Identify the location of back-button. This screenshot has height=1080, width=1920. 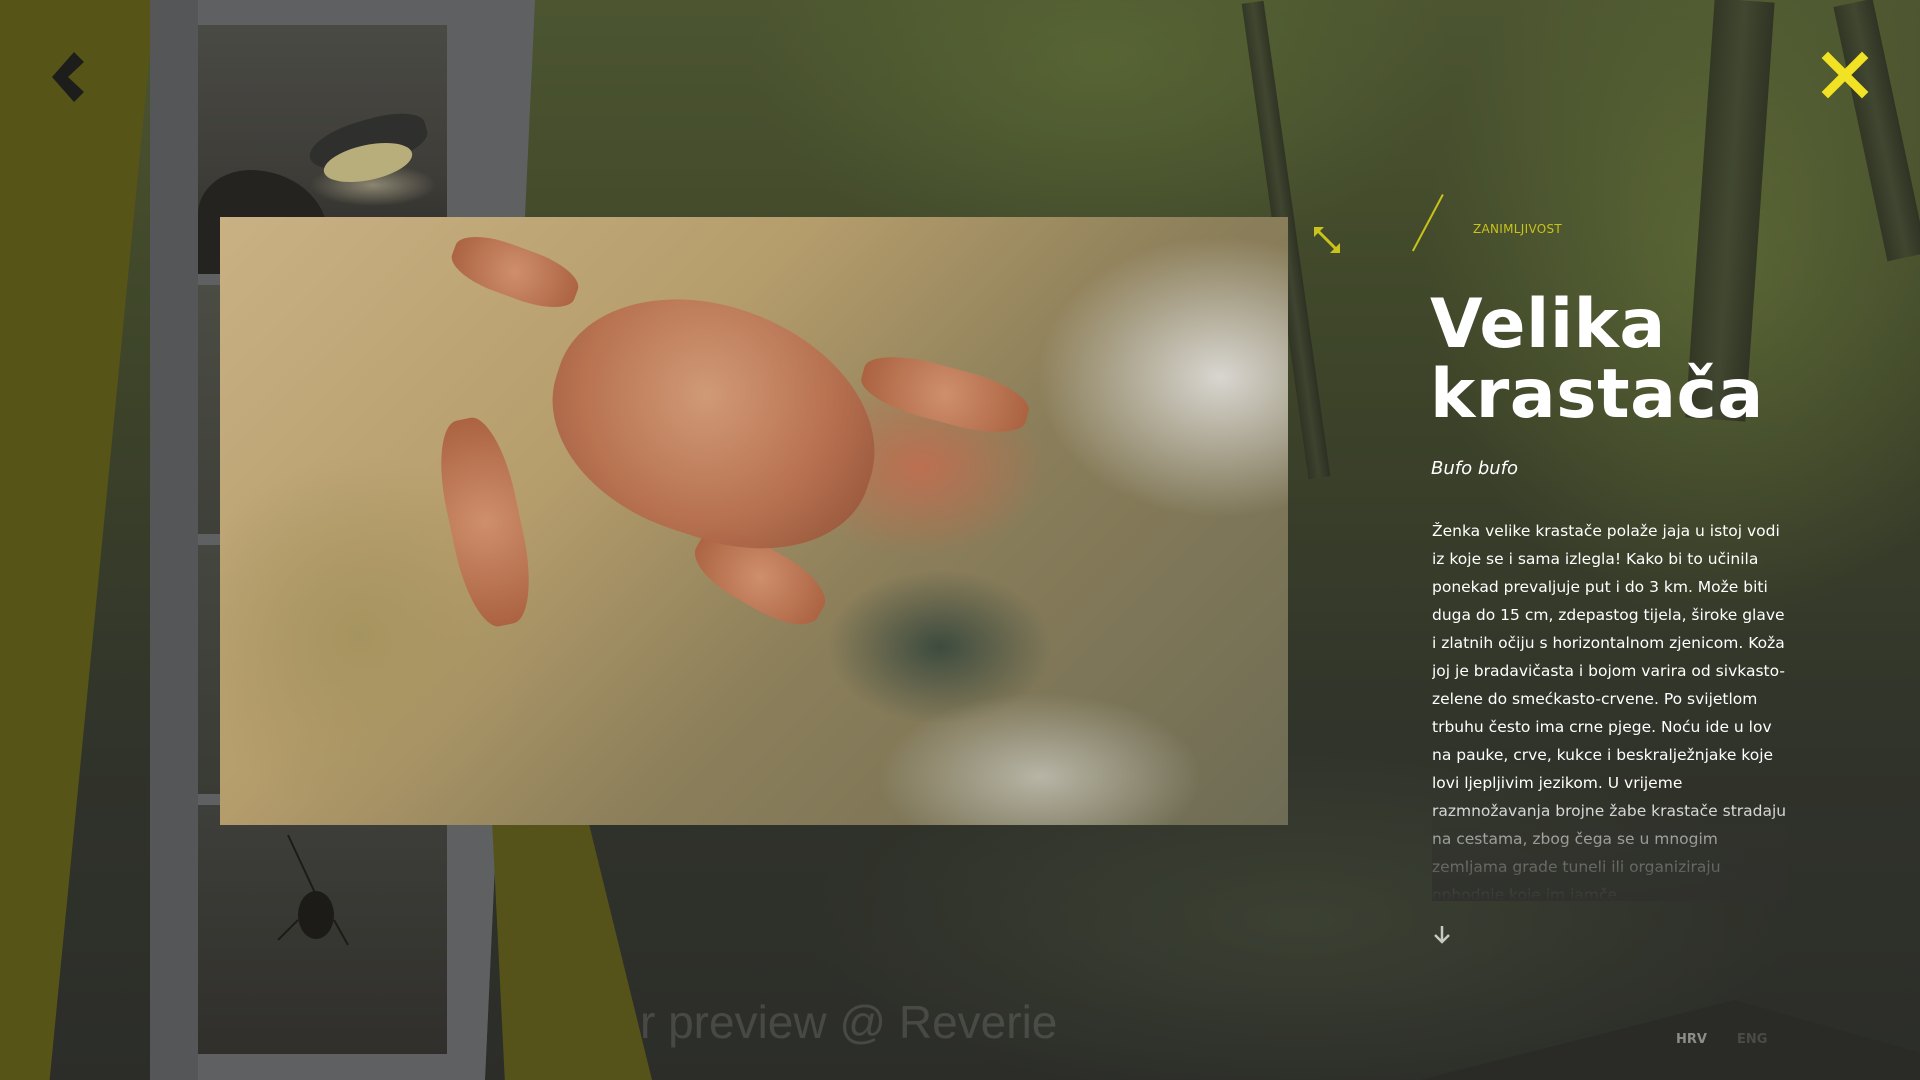
(70, 77).